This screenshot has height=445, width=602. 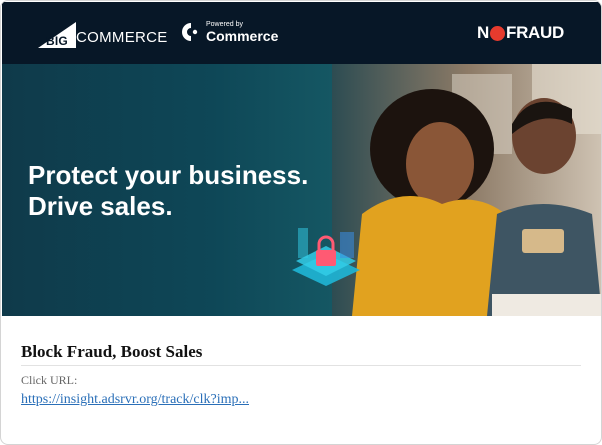 What do you see at coordinates (242, 36) in the screenshot?
I see `commerce-text: Commerce` at bounding box center [242, 36].